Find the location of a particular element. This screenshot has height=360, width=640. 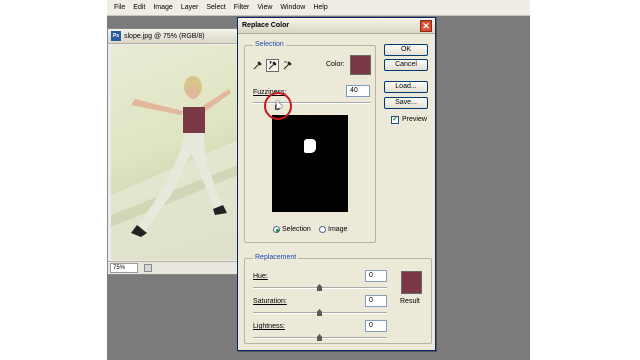

saturation-slider-thumb is located at coordinates (319, 312).